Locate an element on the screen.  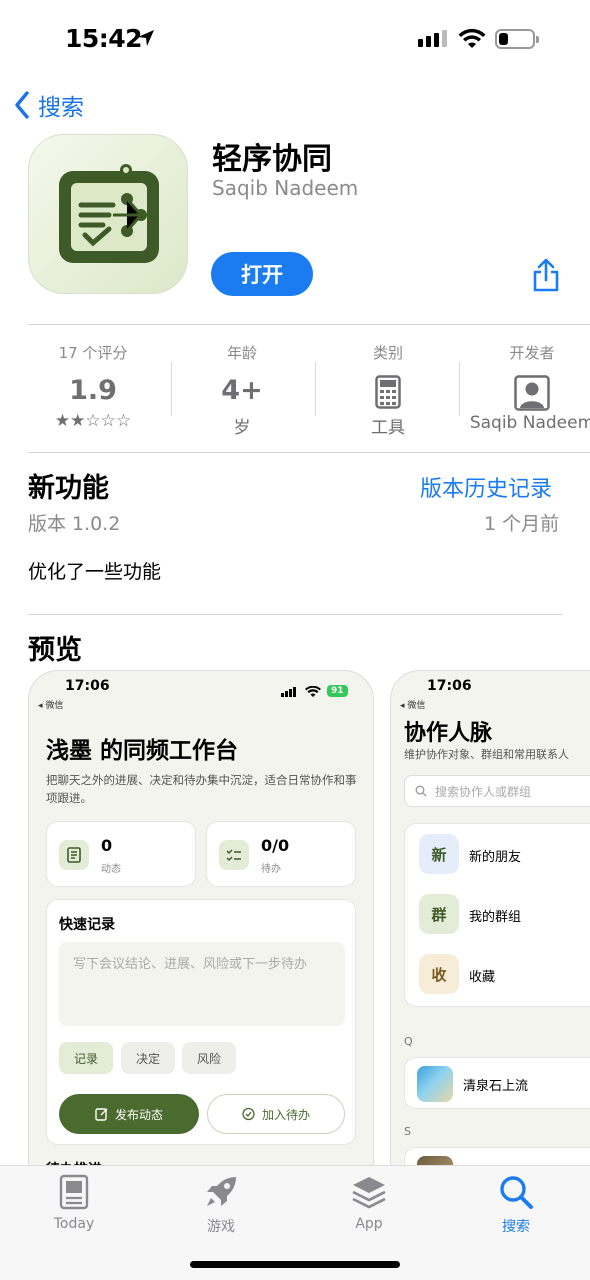
contacts-menu-card: 新 新的朋友 群 我的群组 收 收藏 is located at coordinates (497, 915).